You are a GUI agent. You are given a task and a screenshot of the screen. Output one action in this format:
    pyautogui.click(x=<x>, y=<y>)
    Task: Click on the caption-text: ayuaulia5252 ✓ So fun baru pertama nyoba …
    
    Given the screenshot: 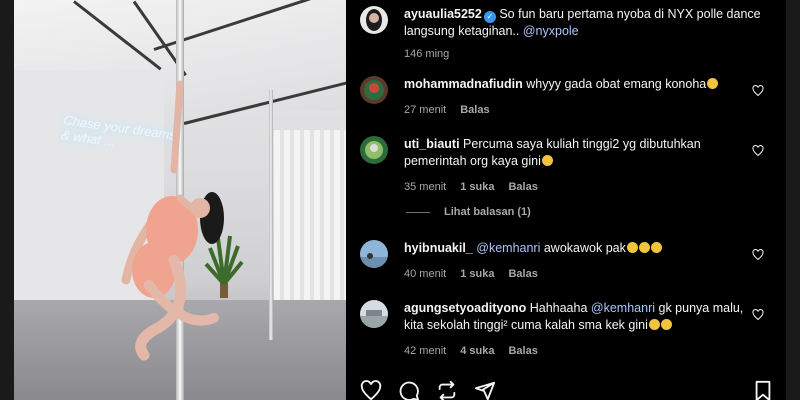 What is the action you would take?
    pyautogui.click(x=584, y=34)
    